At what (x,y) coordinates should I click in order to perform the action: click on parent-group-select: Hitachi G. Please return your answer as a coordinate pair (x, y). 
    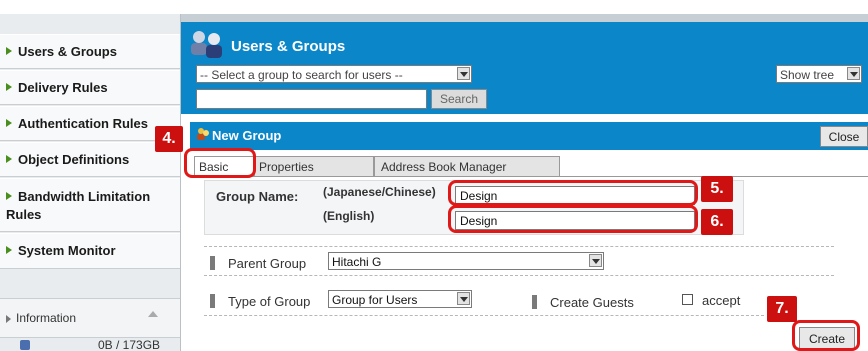
    Looking at the image, I should click on (466, 261).